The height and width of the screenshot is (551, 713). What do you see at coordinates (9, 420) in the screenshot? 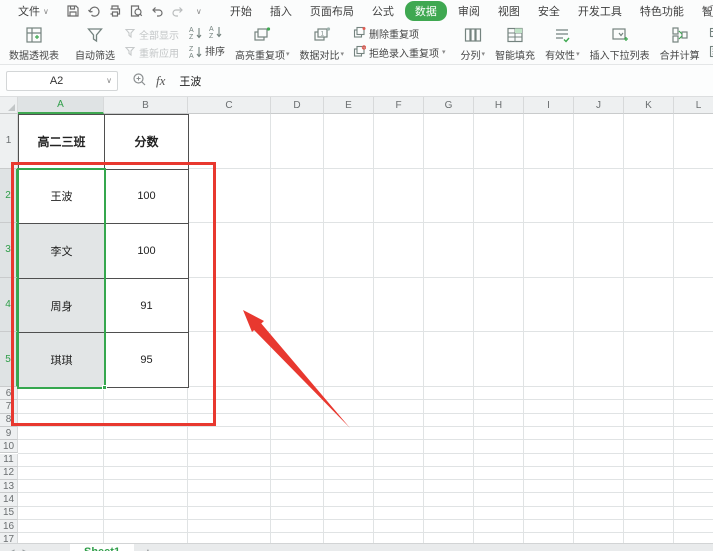
I see `row-header-8: 8` at bounding box center [9, 420].